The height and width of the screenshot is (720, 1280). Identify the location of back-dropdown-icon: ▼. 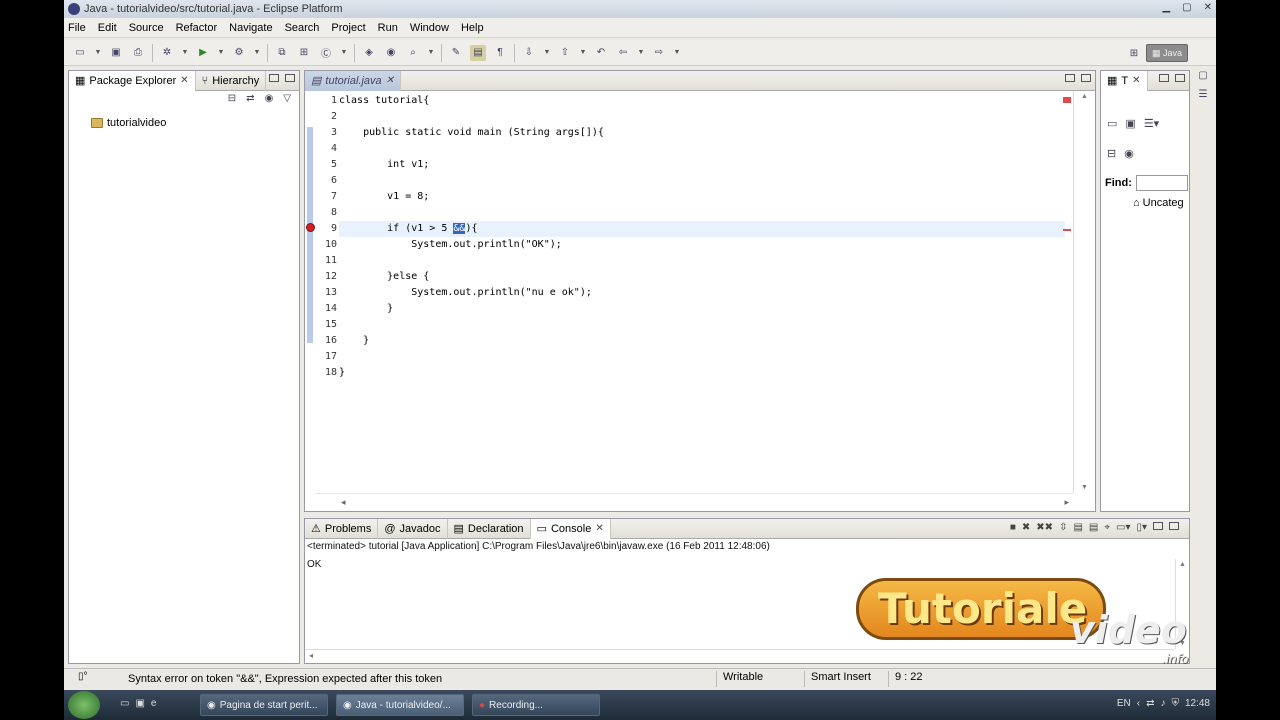
(641, 53).